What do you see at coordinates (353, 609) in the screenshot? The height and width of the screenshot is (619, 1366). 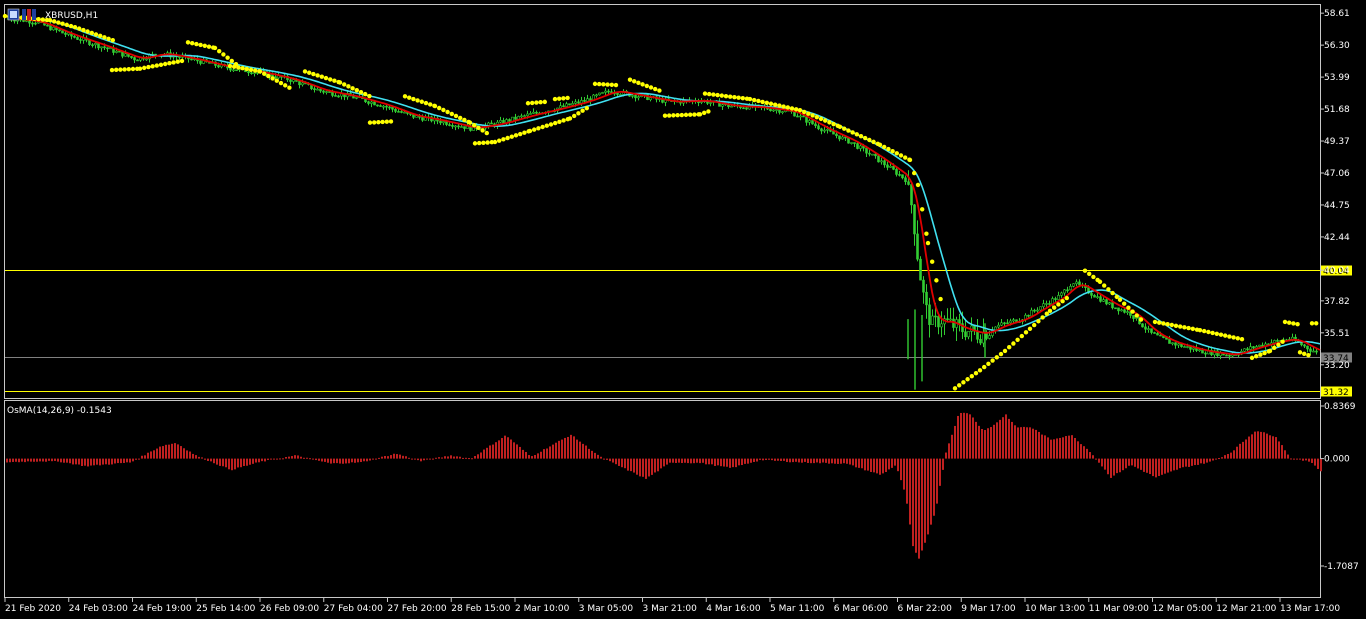 I see `time-tick-label: 27 Feb 04:00` at bounding box center [353, 609].